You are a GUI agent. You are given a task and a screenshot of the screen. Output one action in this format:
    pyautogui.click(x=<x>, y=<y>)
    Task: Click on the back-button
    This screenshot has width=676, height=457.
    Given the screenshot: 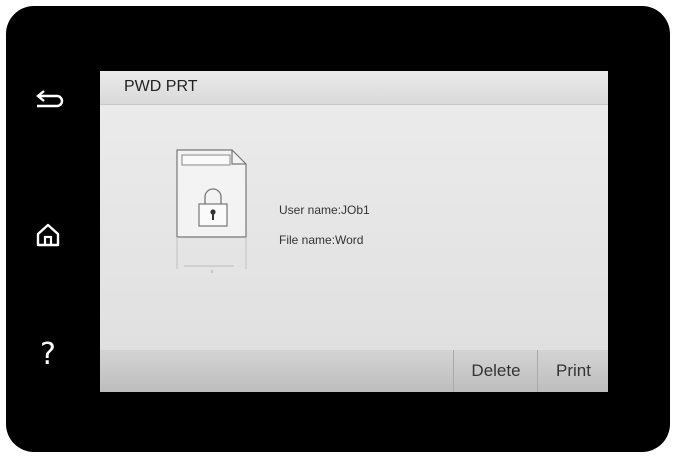 What is the action you would take?
    pyautogui.click(x=48, y=102)
    